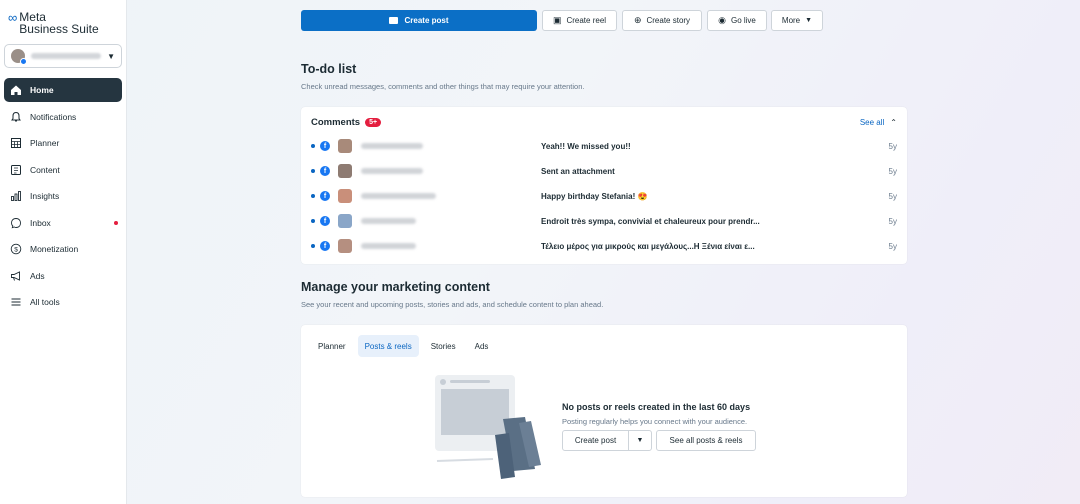  Describe the element at coordinates (45, 196) in the screenshot. I see `sidebar-item-label: Insights` at that location.